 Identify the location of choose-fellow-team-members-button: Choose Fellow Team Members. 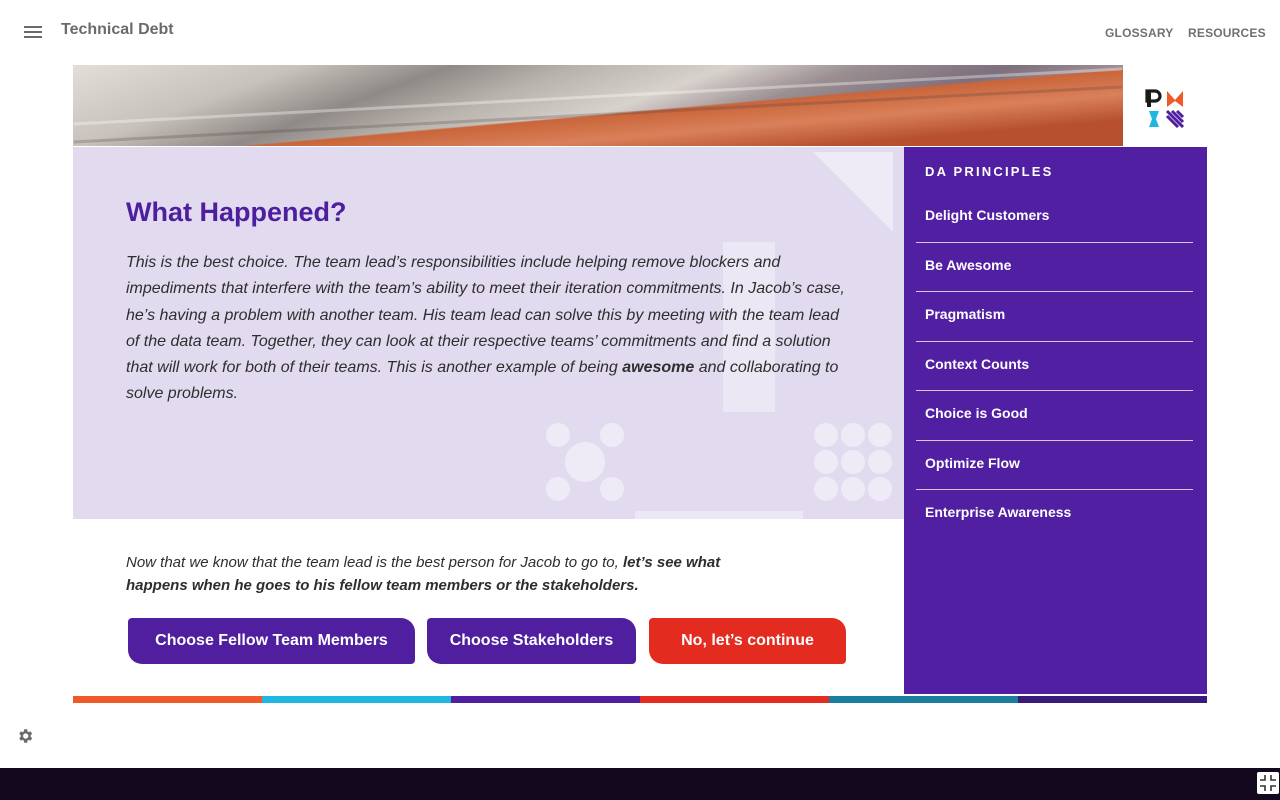
(271, 641).